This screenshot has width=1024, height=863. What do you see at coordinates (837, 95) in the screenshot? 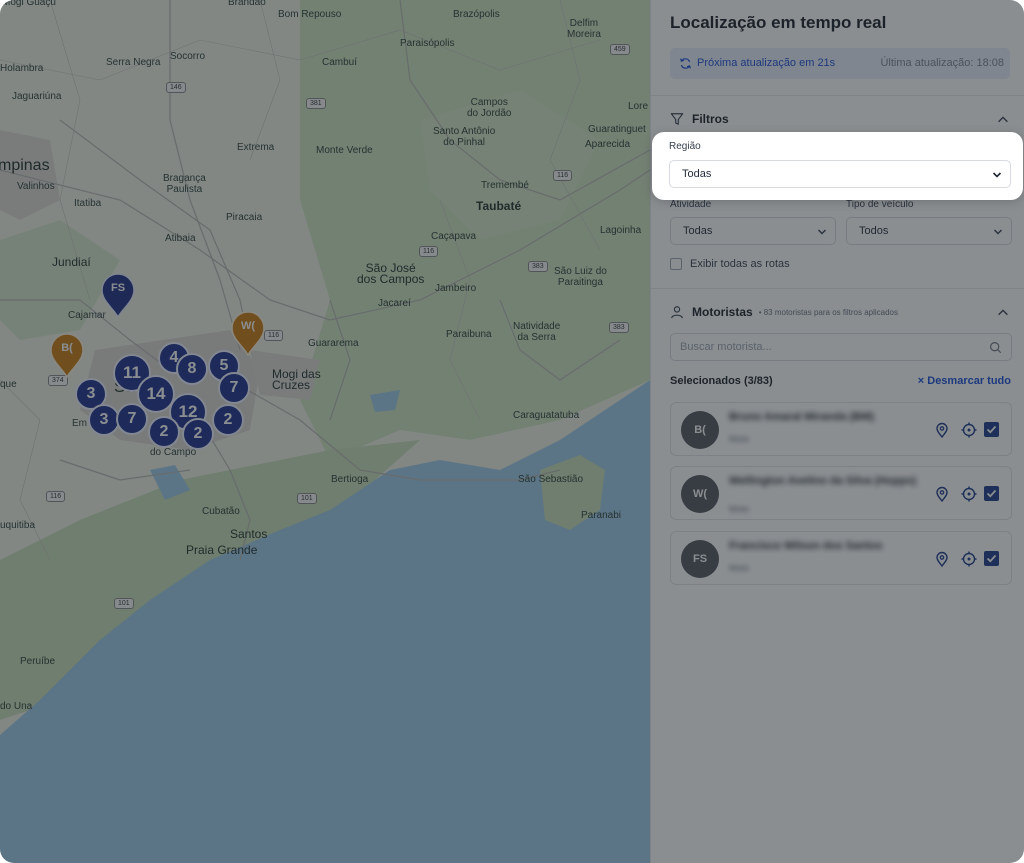
I see `divider` at bounding box center [837, 95].